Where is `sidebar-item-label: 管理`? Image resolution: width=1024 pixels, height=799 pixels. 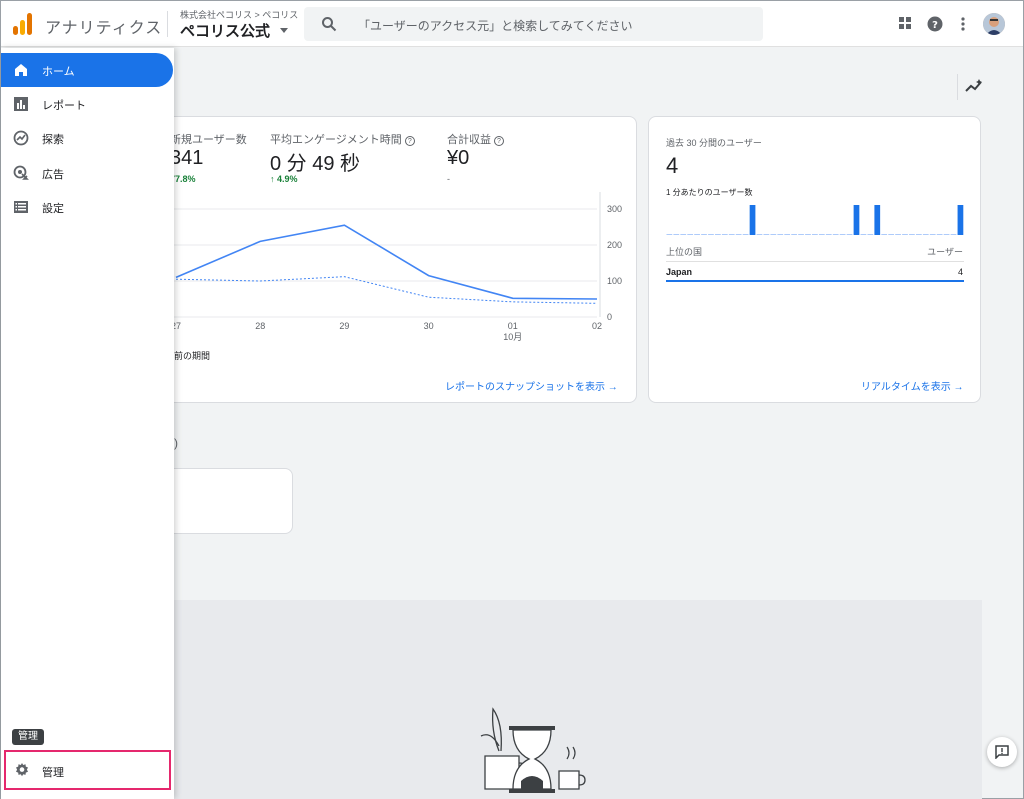
sidebar-item-label: 管理 is located at coordinates (53, 773).